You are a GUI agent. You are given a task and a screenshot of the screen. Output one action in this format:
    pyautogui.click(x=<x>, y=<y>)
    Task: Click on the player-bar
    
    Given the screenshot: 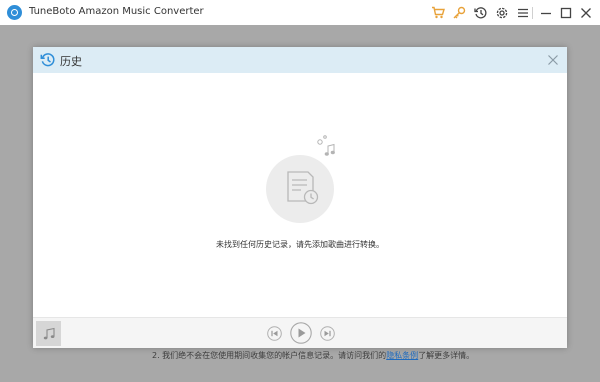 What is the action you would take?
    pyautogui.click(x=300, y=332)
    